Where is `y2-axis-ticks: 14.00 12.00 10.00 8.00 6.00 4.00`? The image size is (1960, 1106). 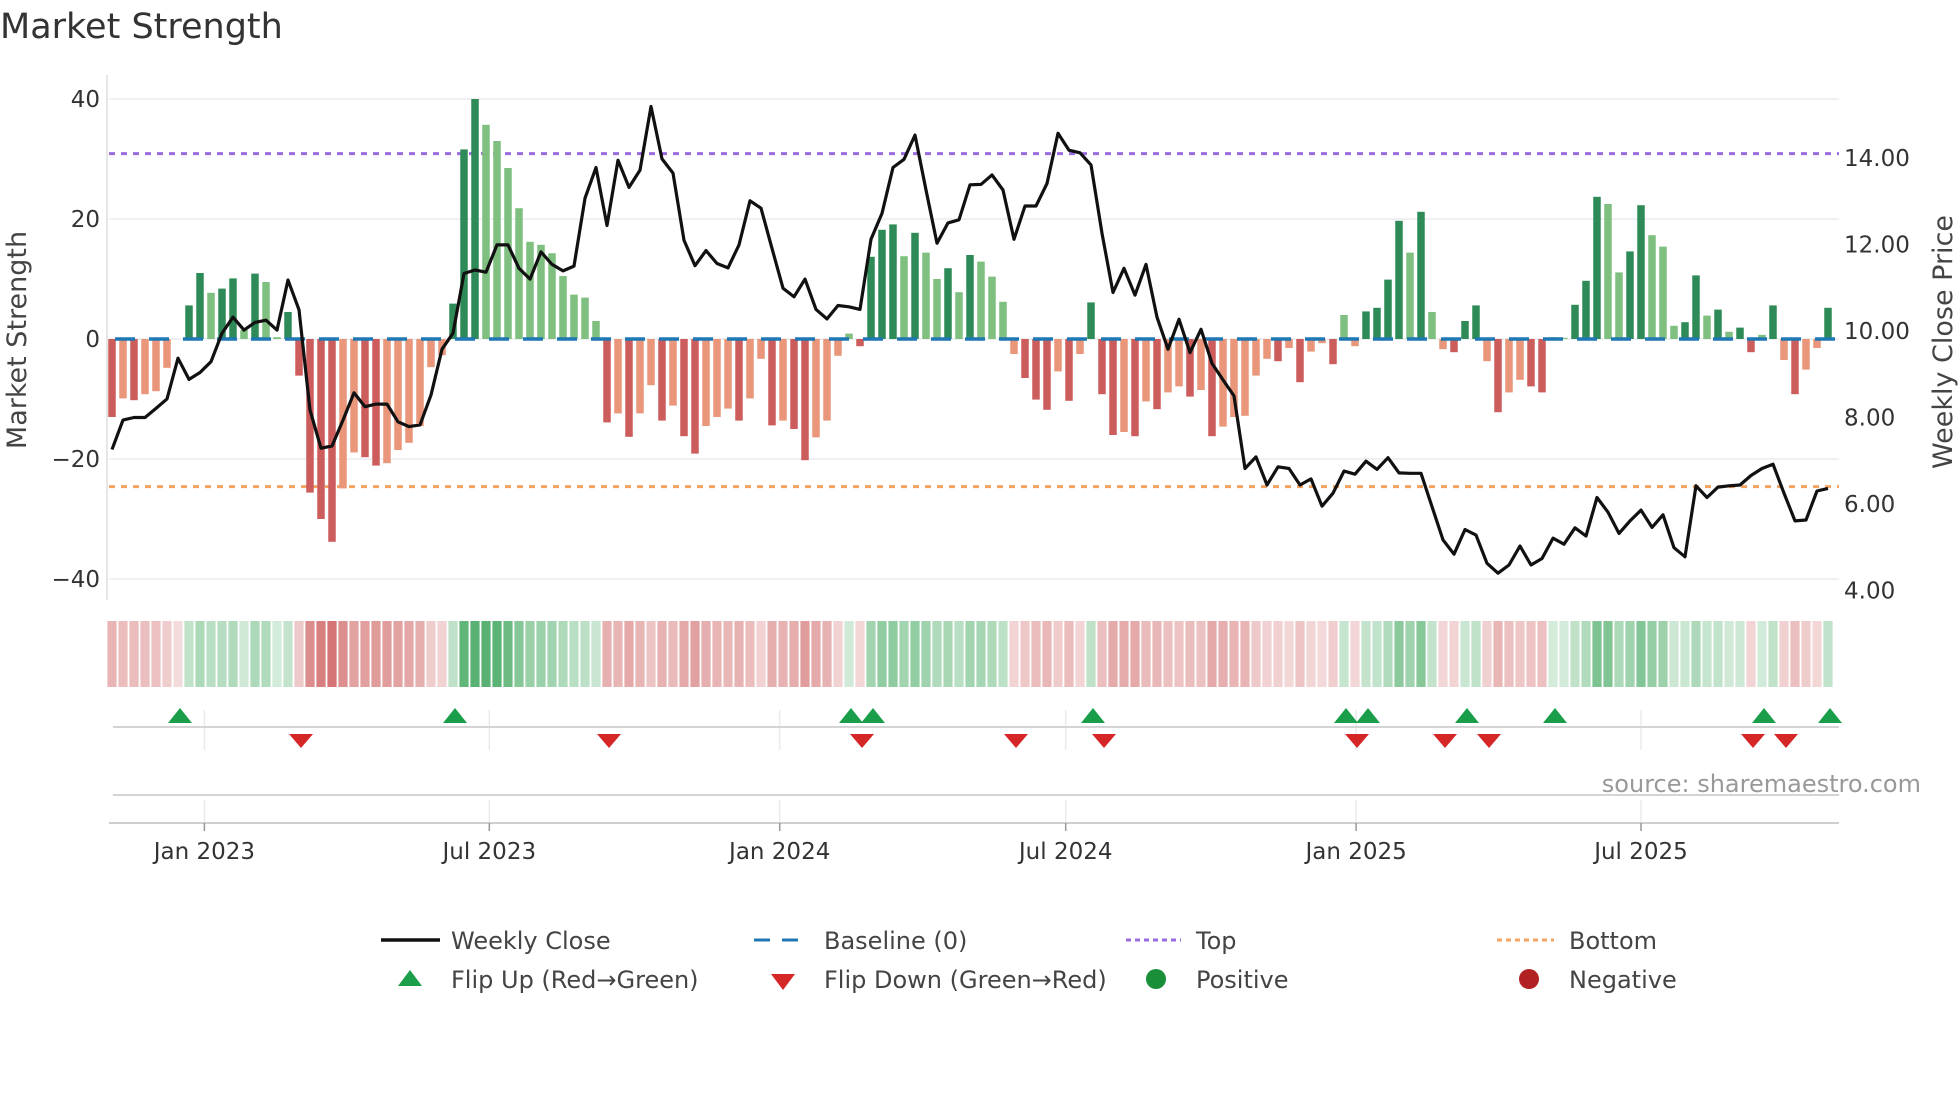 y2-axis-ticks: 14.00 12.00 10.00 8.00 6.00 4.00 is located at coordinates (1877, 375).